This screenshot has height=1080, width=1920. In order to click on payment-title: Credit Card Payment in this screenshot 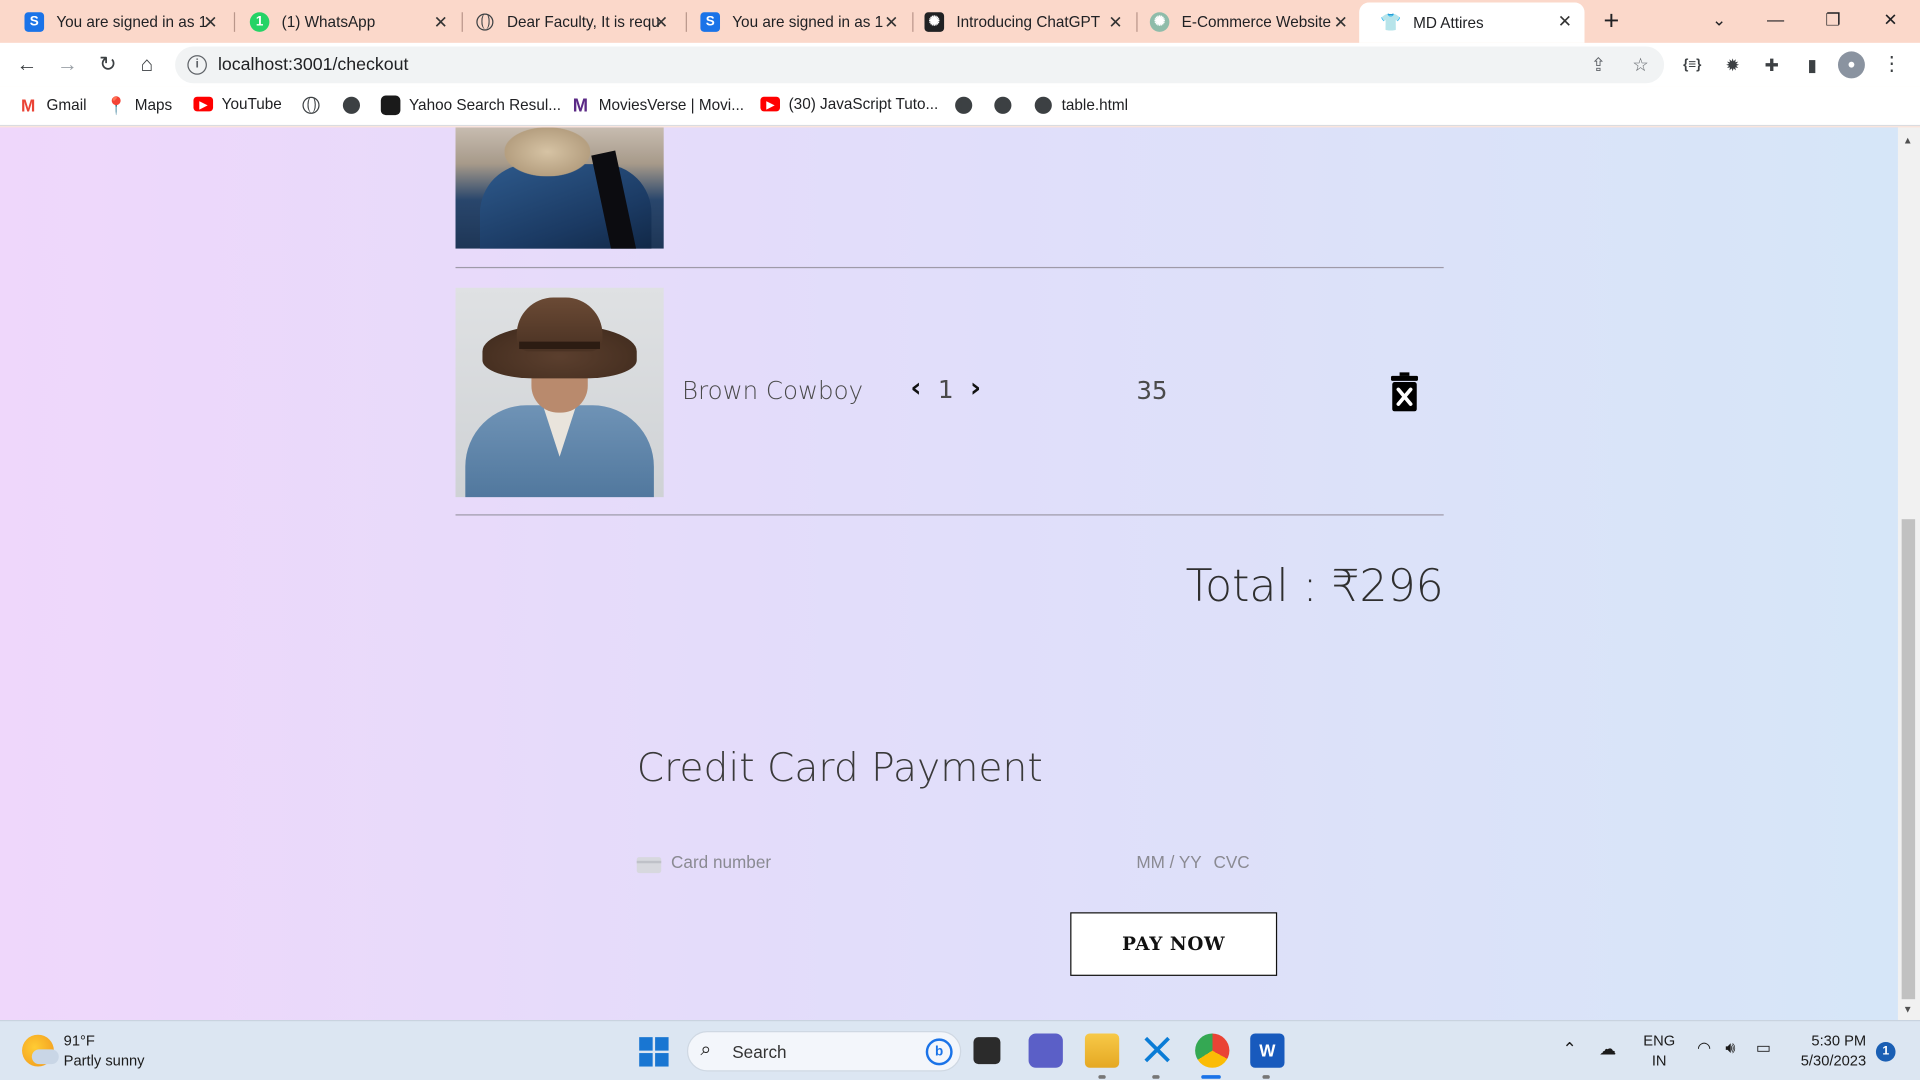, I will do `click(839, 768)`.